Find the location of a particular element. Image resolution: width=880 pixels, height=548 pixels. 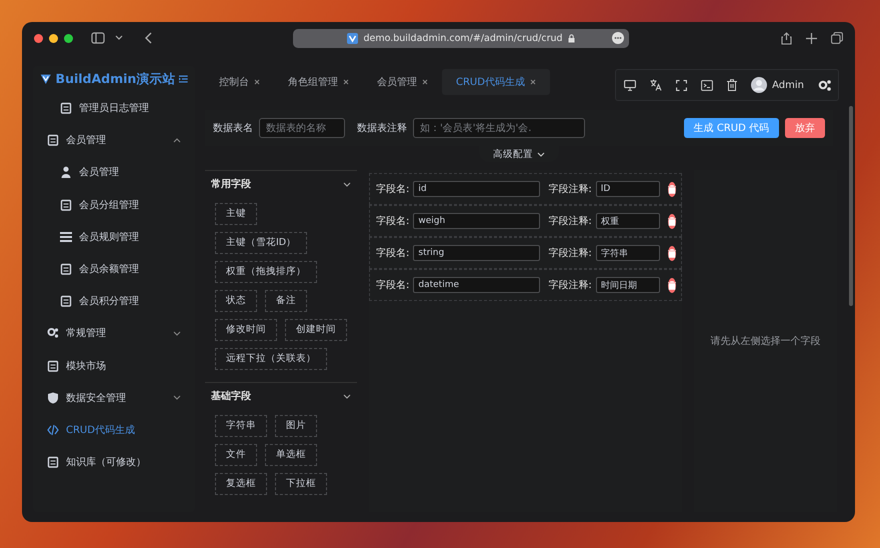

field-type-chip: 远程下拉（关联表） is located at coordinates (271, 359).